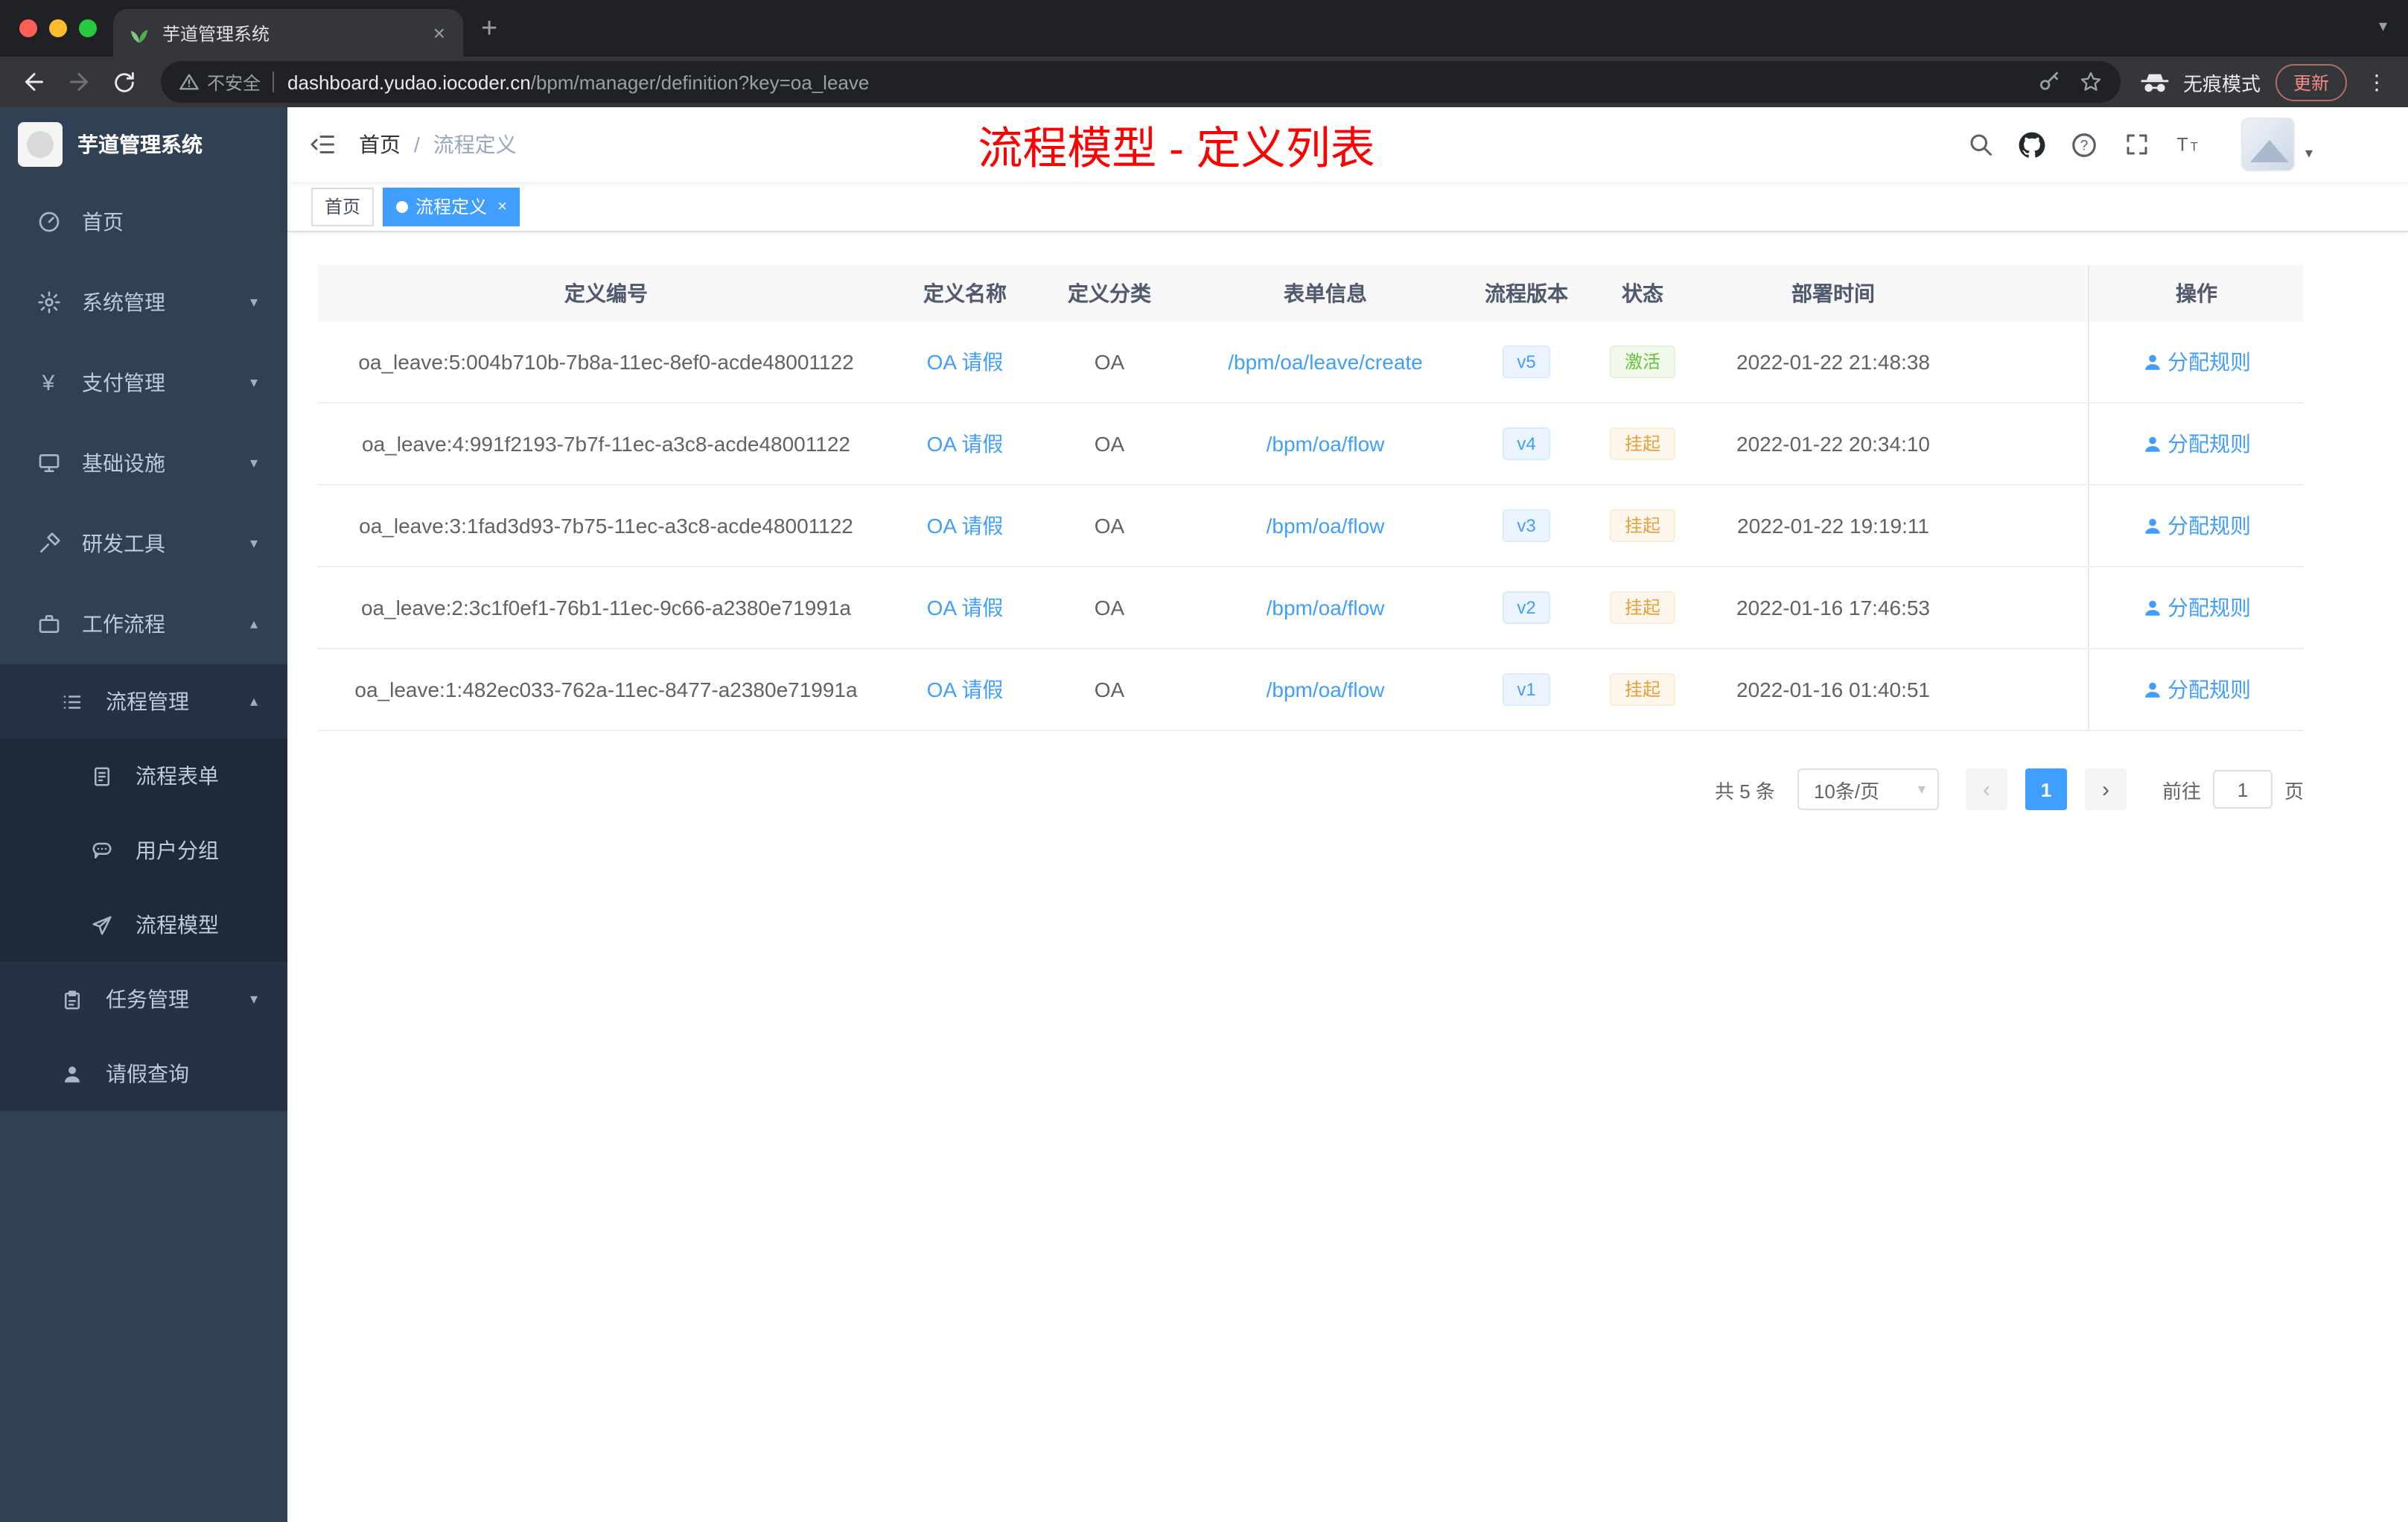  Describe the element at coordinates (475, 144) in the screenshot. I see `breadcrumb-current: 流程定义` at that location.